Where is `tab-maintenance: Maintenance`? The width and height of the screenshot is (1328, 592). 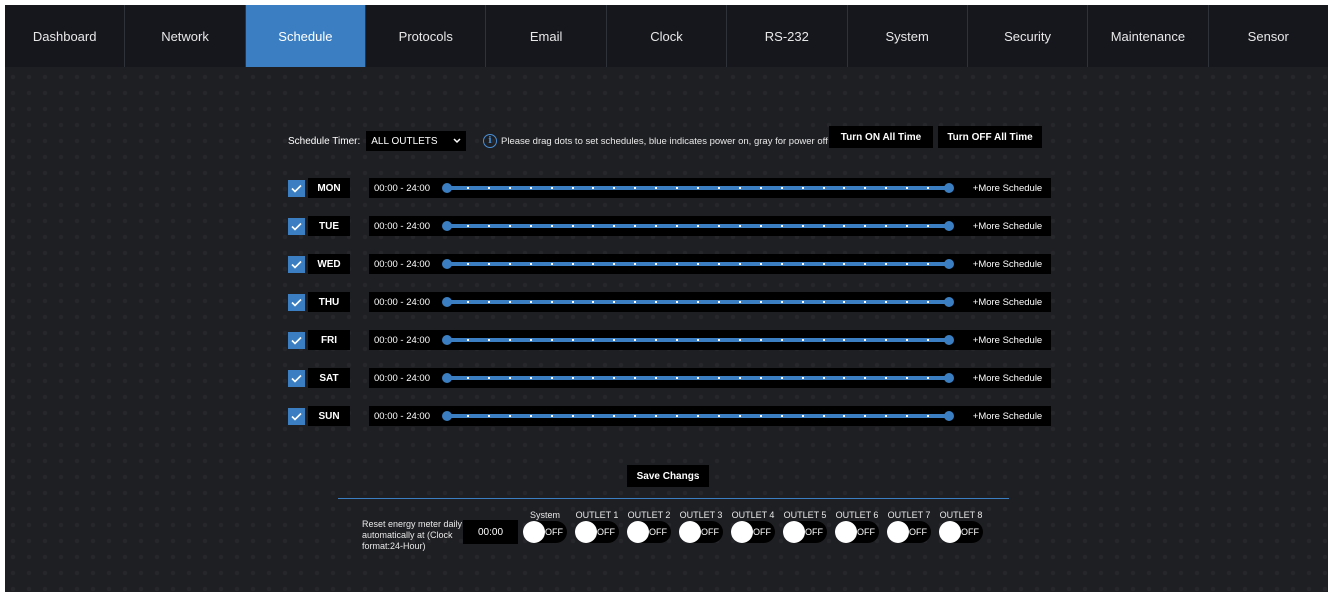
tab-maintenance: Maintenance is located at coordinates (1148, 36).